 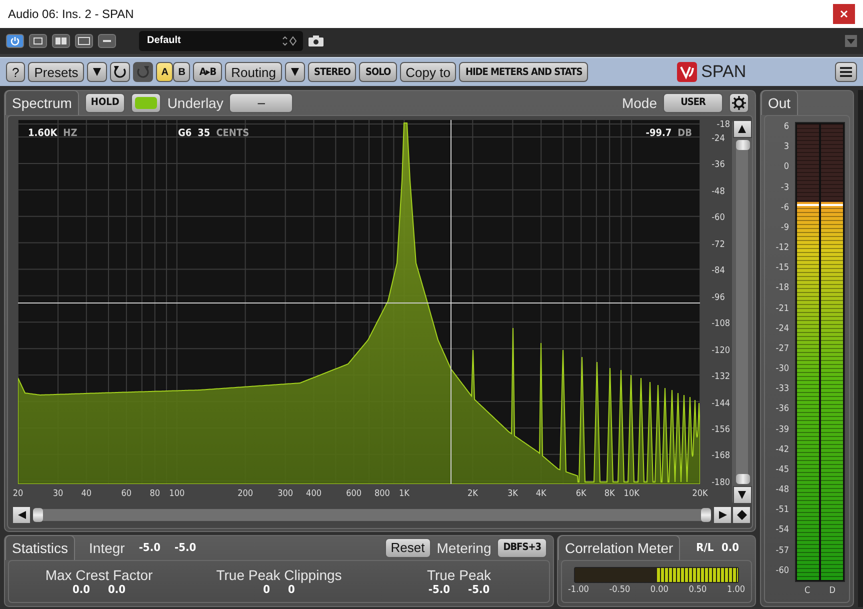 What do you see at coordinates (181, 72) in the screenshot?
I see `ab-toggle: B` at bounding box center [181, 72].